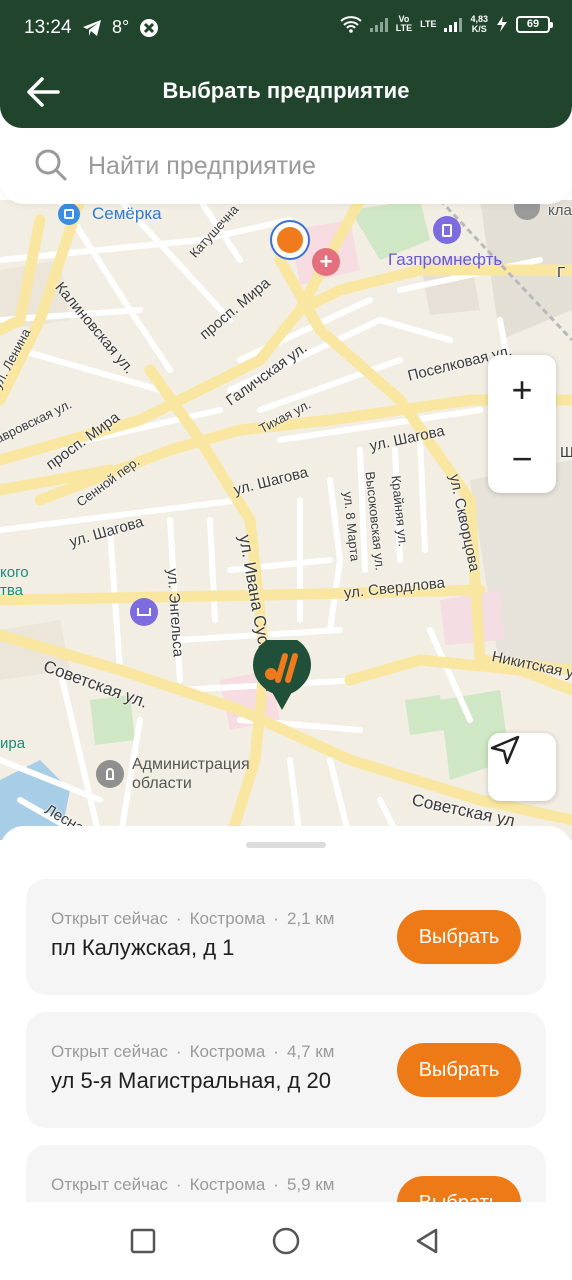 This screenshot has width=572, height=1280. What do you see at coordinates (69, 214) in the screenshot?
I see `semerka-store-icon` at bounding box center [69, 214].